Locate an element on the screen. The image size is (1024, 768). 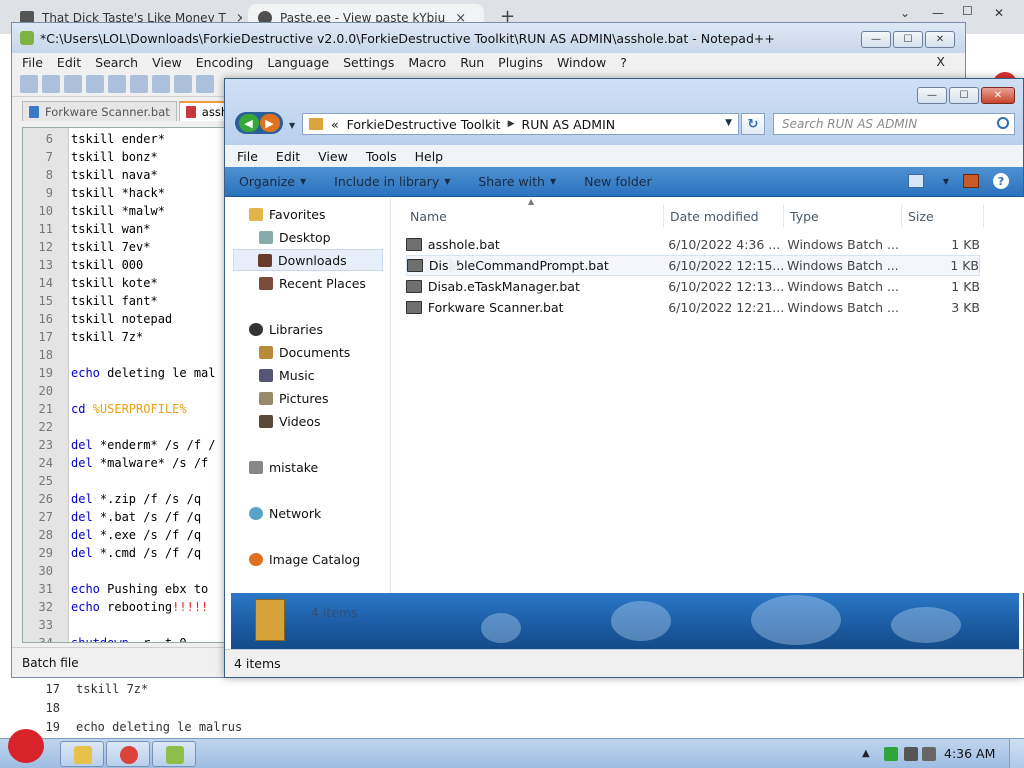
breadcrumb-run-as-admin: RUN AS ADMIN is located at coordinates (569, 124).